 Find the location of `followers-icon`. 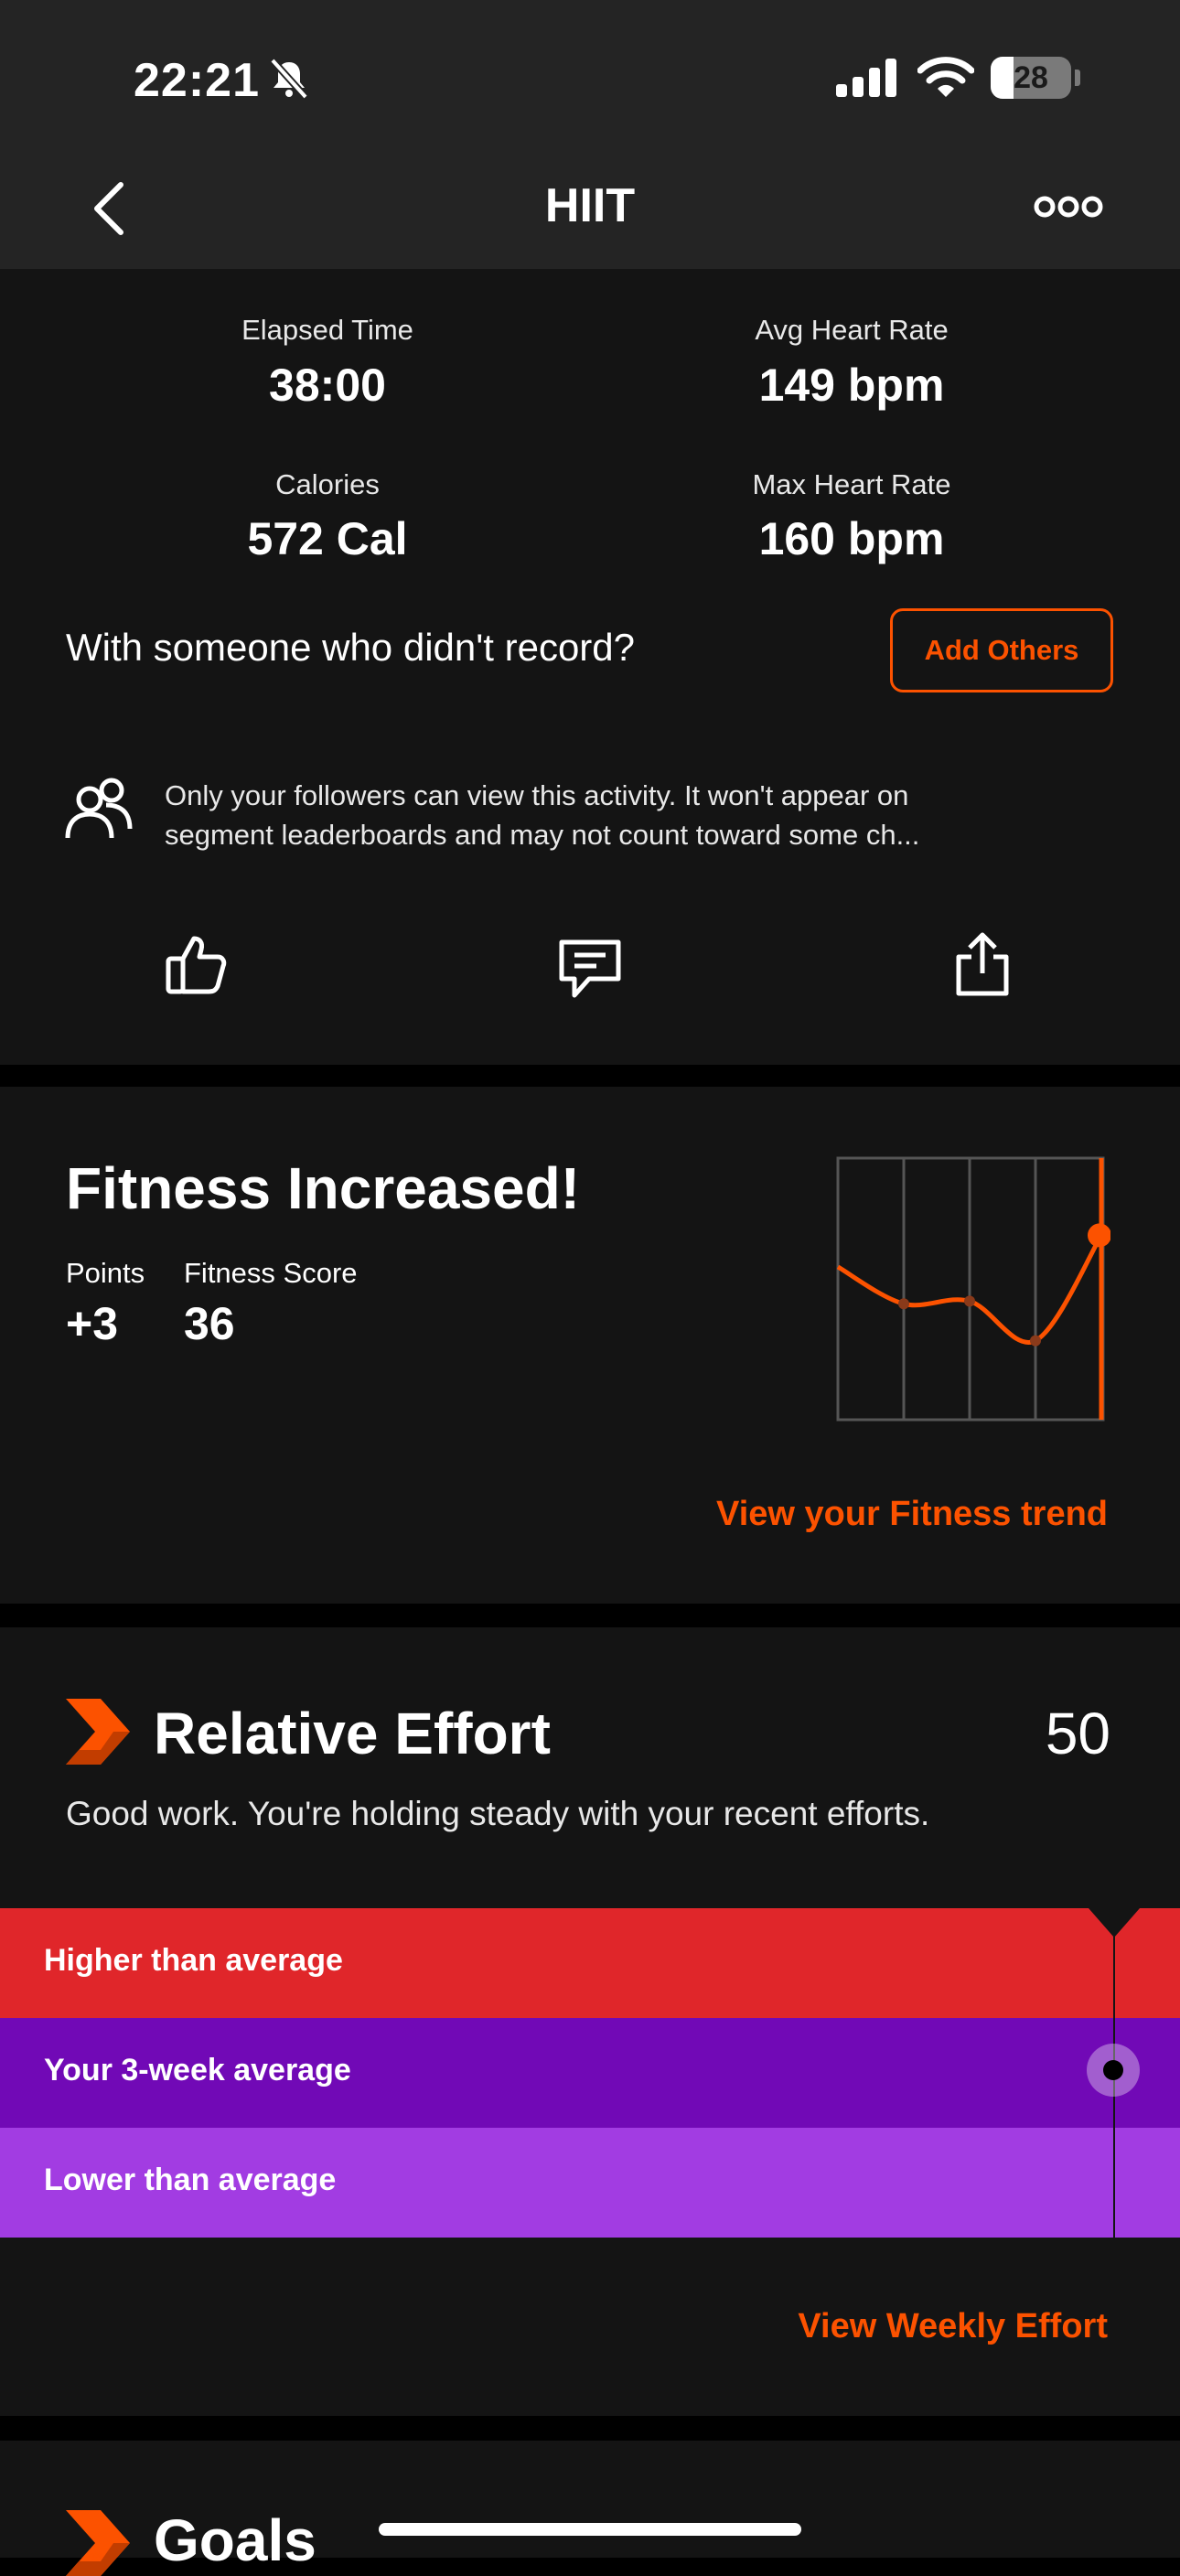

followers-icon is located at coordinates (99, 808).